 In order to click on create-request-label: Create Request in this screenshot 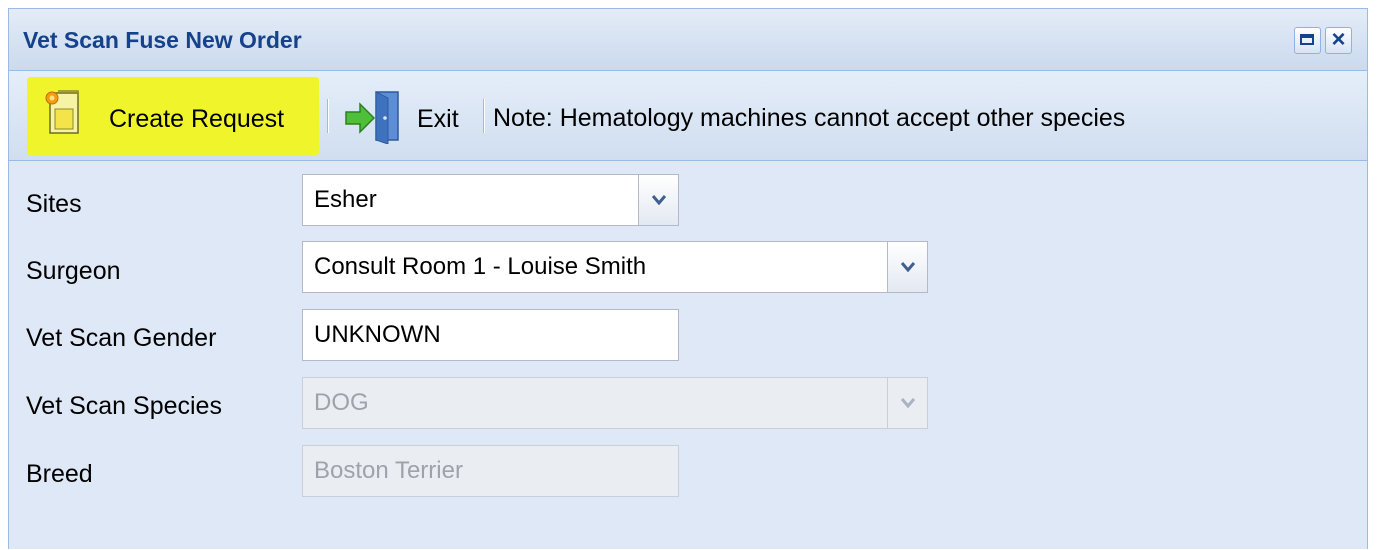, I will do `click(197, 119)`.